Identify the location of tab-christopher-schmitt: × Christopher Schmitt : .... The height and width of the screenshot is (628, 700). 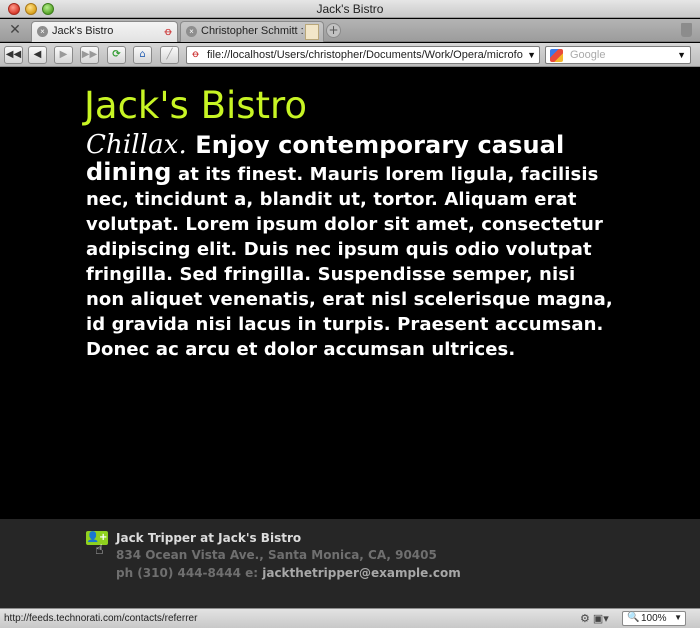
(252, 31).